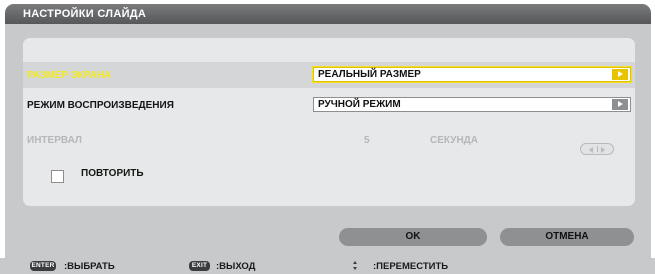 The image size is (655, 274). I want to click on exit-key-icon: EXIT, so click(199, 266).